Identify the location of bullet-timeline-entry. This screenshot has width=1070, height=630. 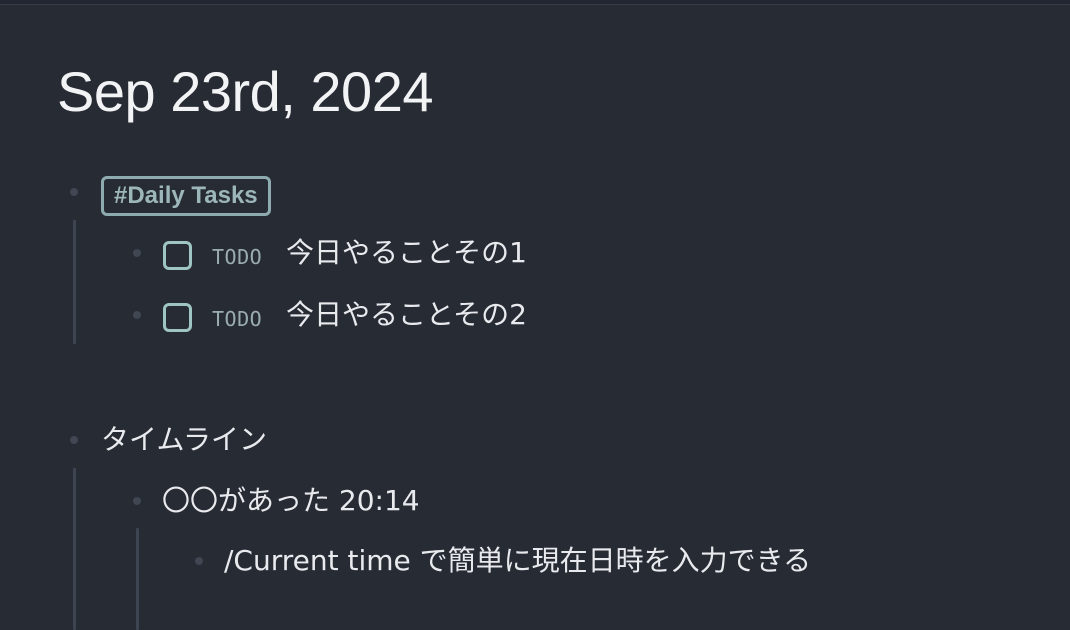
(137, 501).